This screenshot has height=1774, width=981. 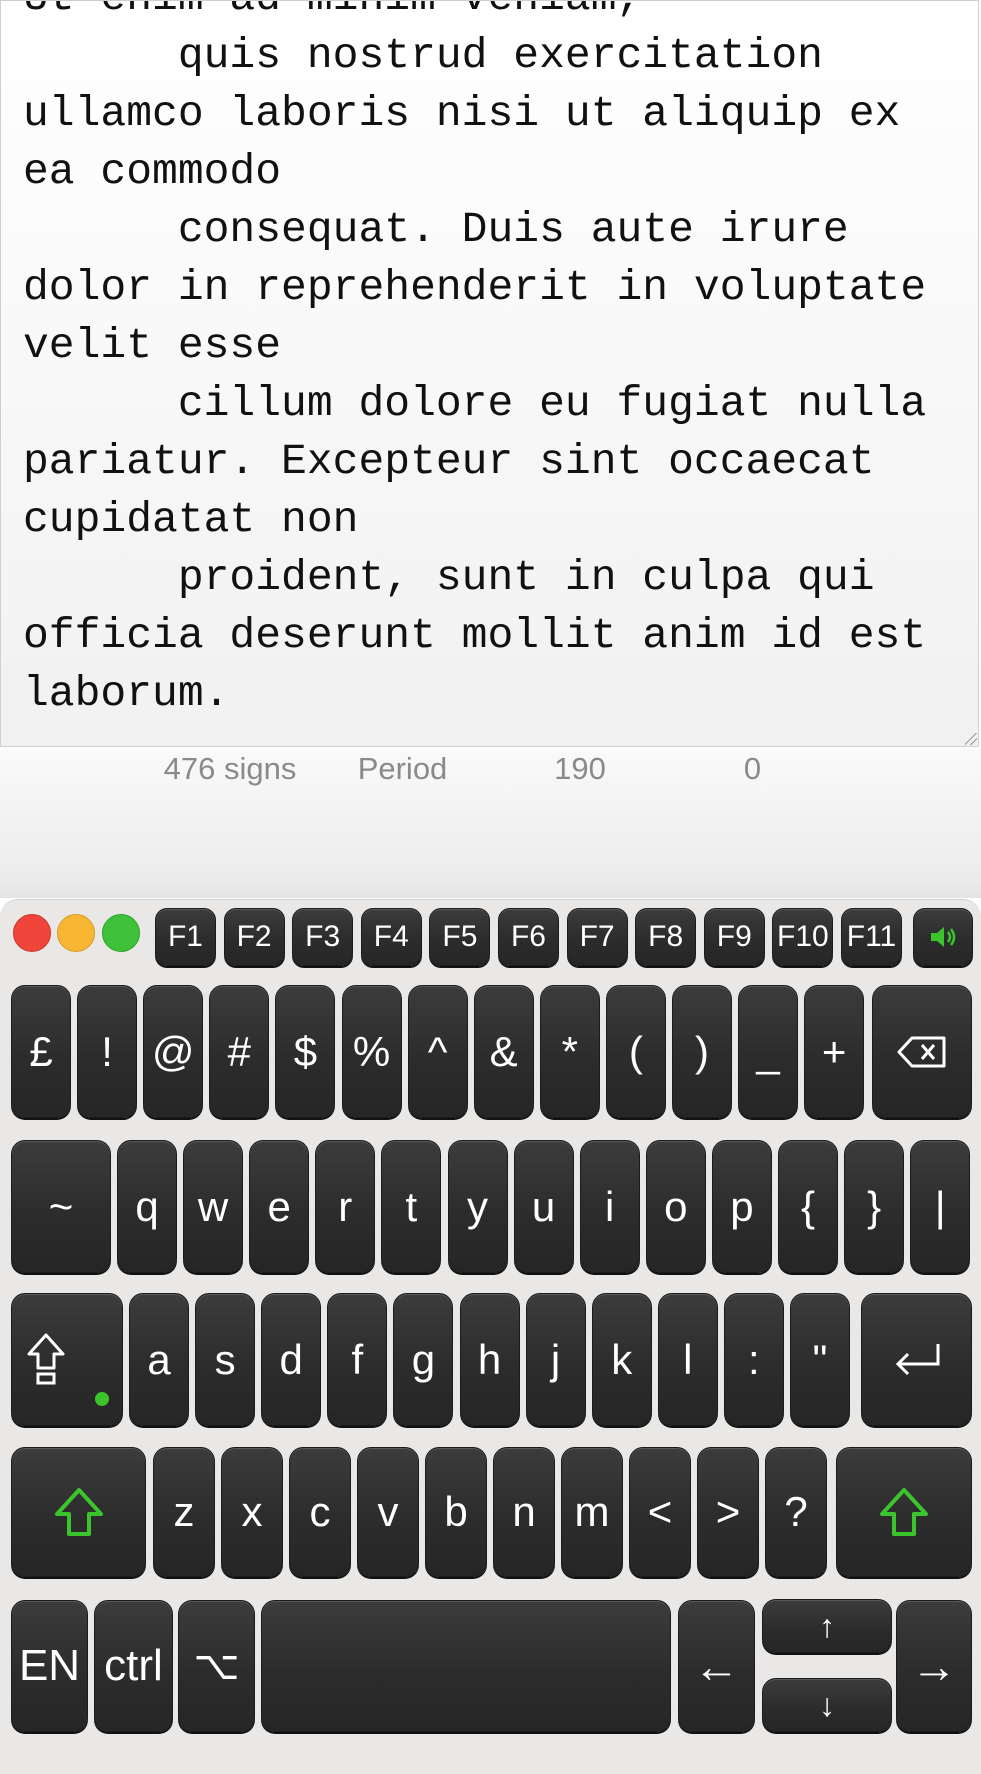 I want to click on return-key, so click(x=916, y=1359).